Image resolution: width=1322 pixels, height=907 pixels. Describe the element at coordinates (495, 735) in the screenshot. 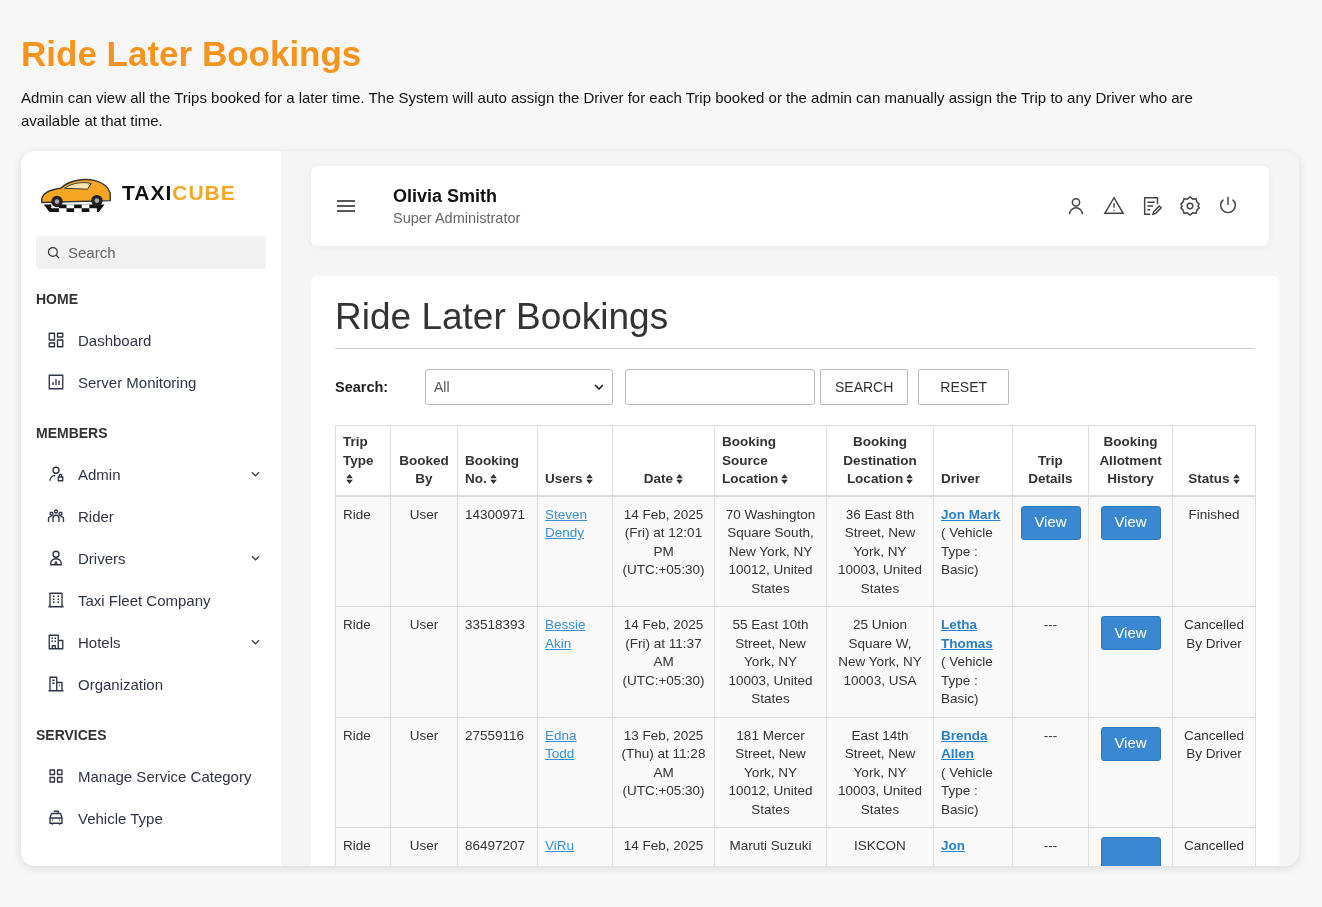

I see `table-cell: 27559116` at that location.